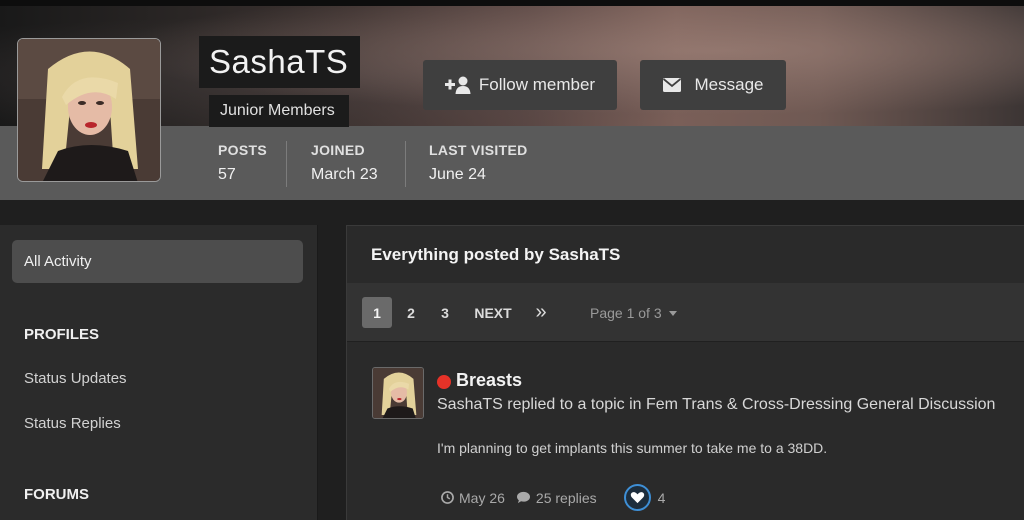 The height and width of the screenshot is (520, 1024). I want to click on sidebar-item-status-updates: Status Updates, so click(75, 378).